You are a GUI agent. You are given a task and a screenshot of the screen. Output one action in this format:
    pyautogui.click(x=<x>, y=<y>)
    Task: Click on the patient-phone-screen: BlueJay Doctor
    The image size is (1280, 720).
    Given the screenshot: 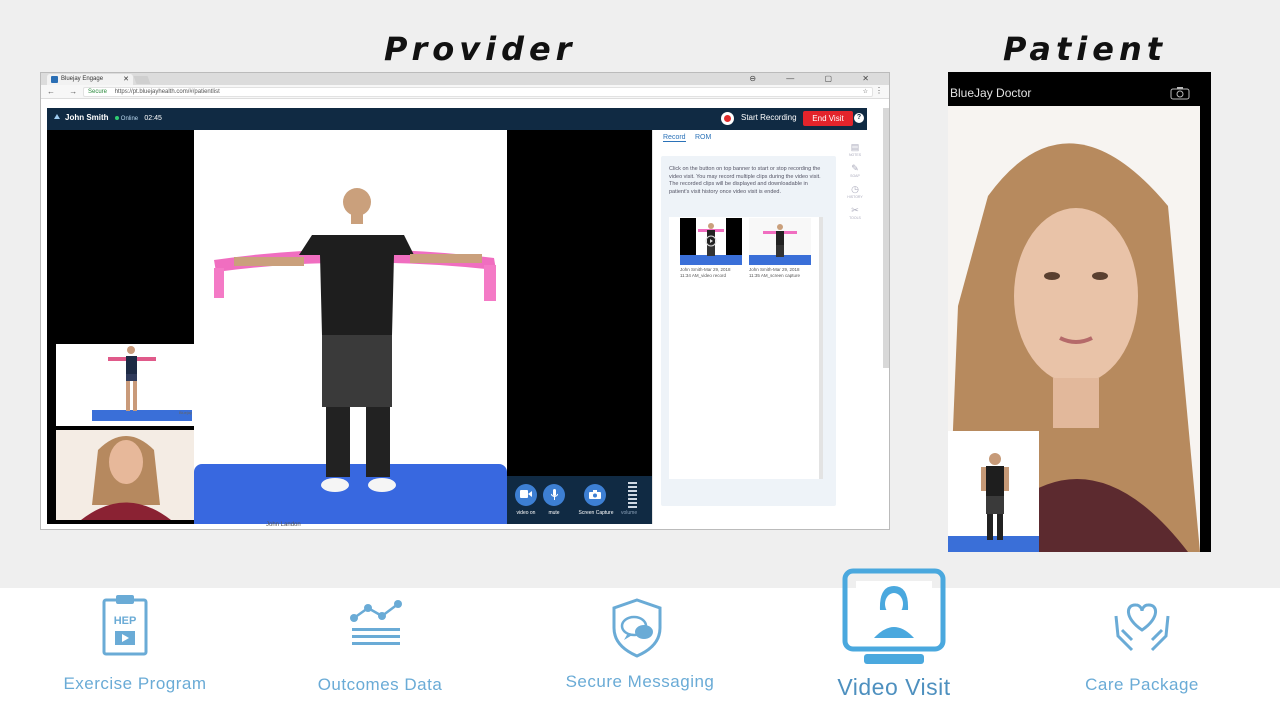 What is the action you would take?
    pyautogui.click(x=1079, y=312)
    